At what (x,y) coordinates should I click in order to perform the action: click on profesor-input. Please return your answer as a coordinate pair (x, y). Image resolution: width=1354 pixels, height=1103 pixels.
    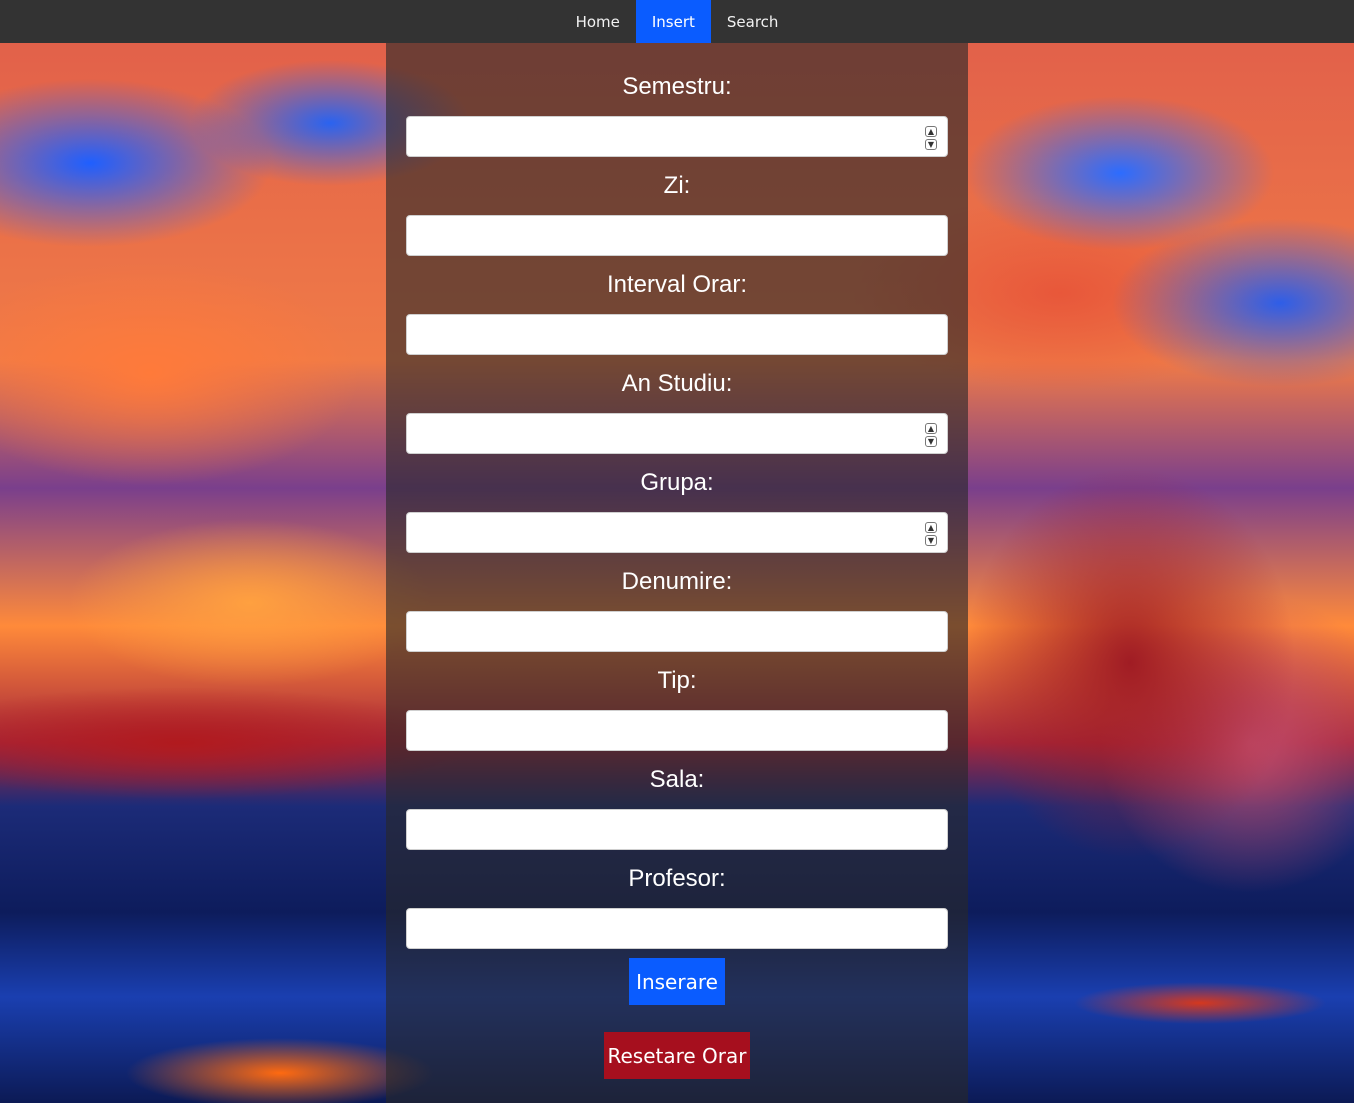
    Looking at the image, I should click on (677, 928).